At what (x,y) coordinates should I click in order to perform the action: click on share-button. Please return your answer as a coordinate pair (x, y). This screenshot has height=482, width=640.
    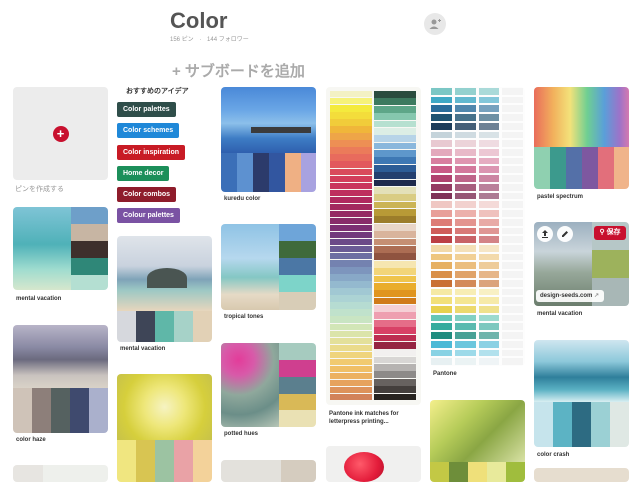
    Looking at the image, I should click on (545, 234).